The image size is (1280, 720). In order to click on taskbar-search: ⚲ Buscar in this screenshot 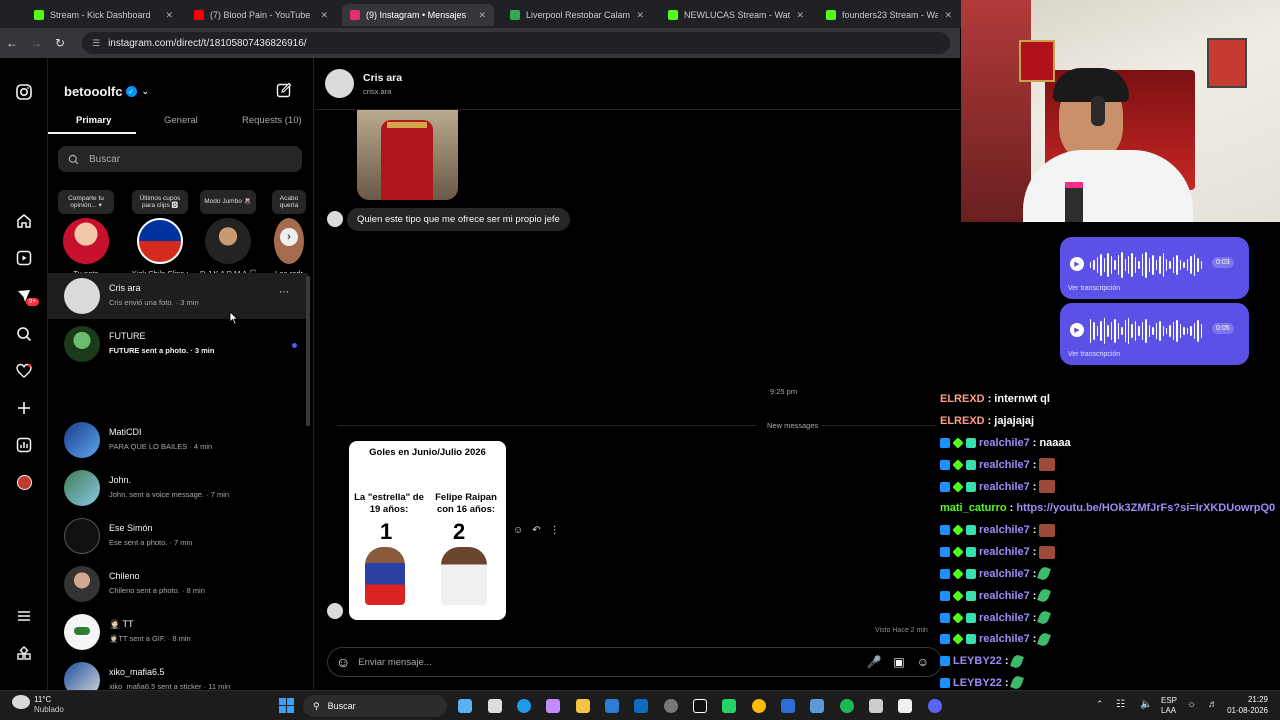, I will do `click(375, 706)`.